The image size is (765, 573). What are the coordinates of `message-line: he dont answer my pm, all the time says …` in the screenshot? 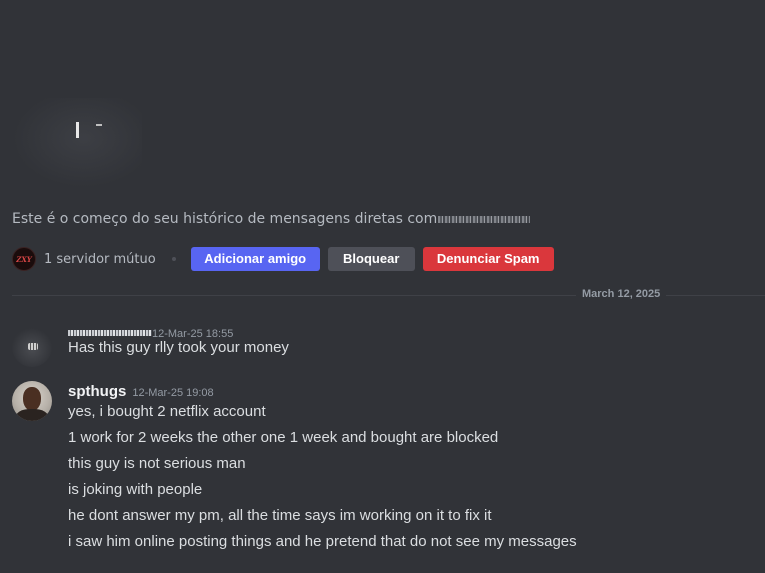 It's located at (280, 515).